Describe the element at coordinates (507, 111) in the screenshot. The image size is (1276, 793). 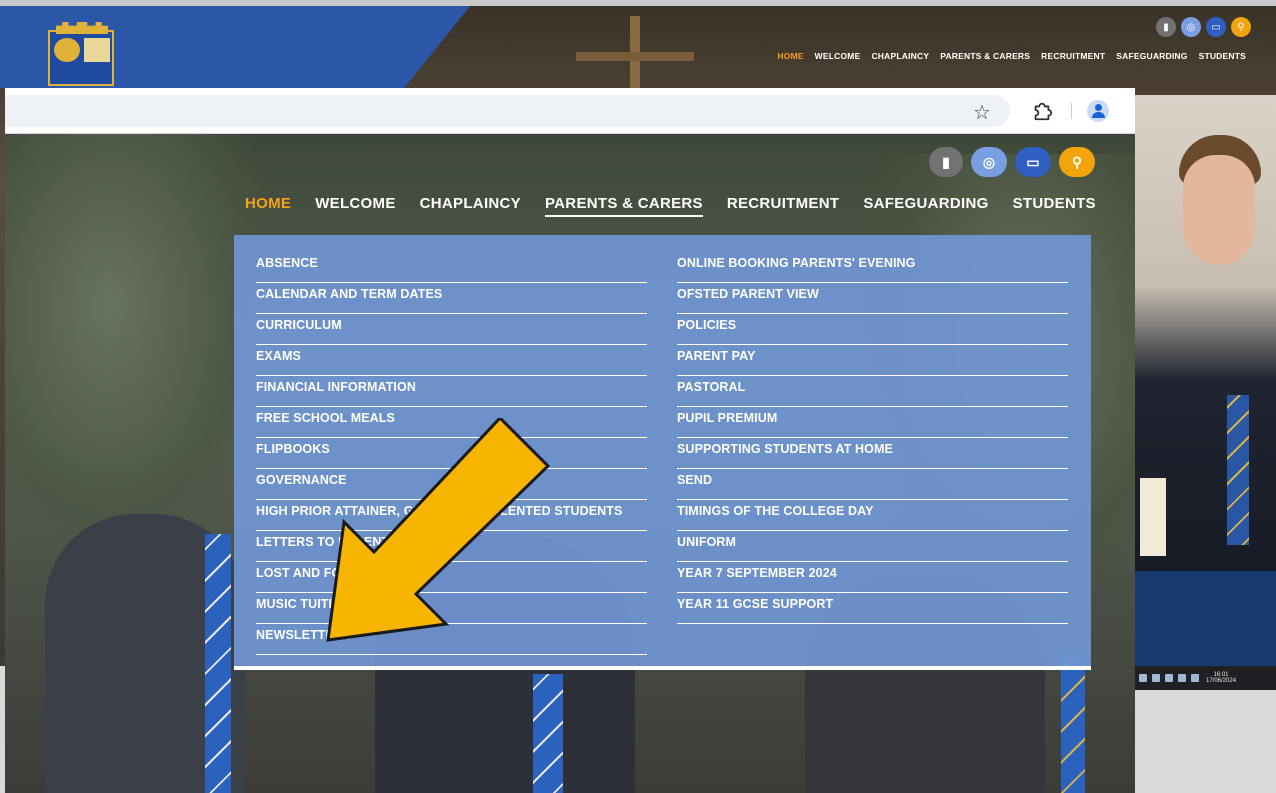
I see `address-bar` at that location.